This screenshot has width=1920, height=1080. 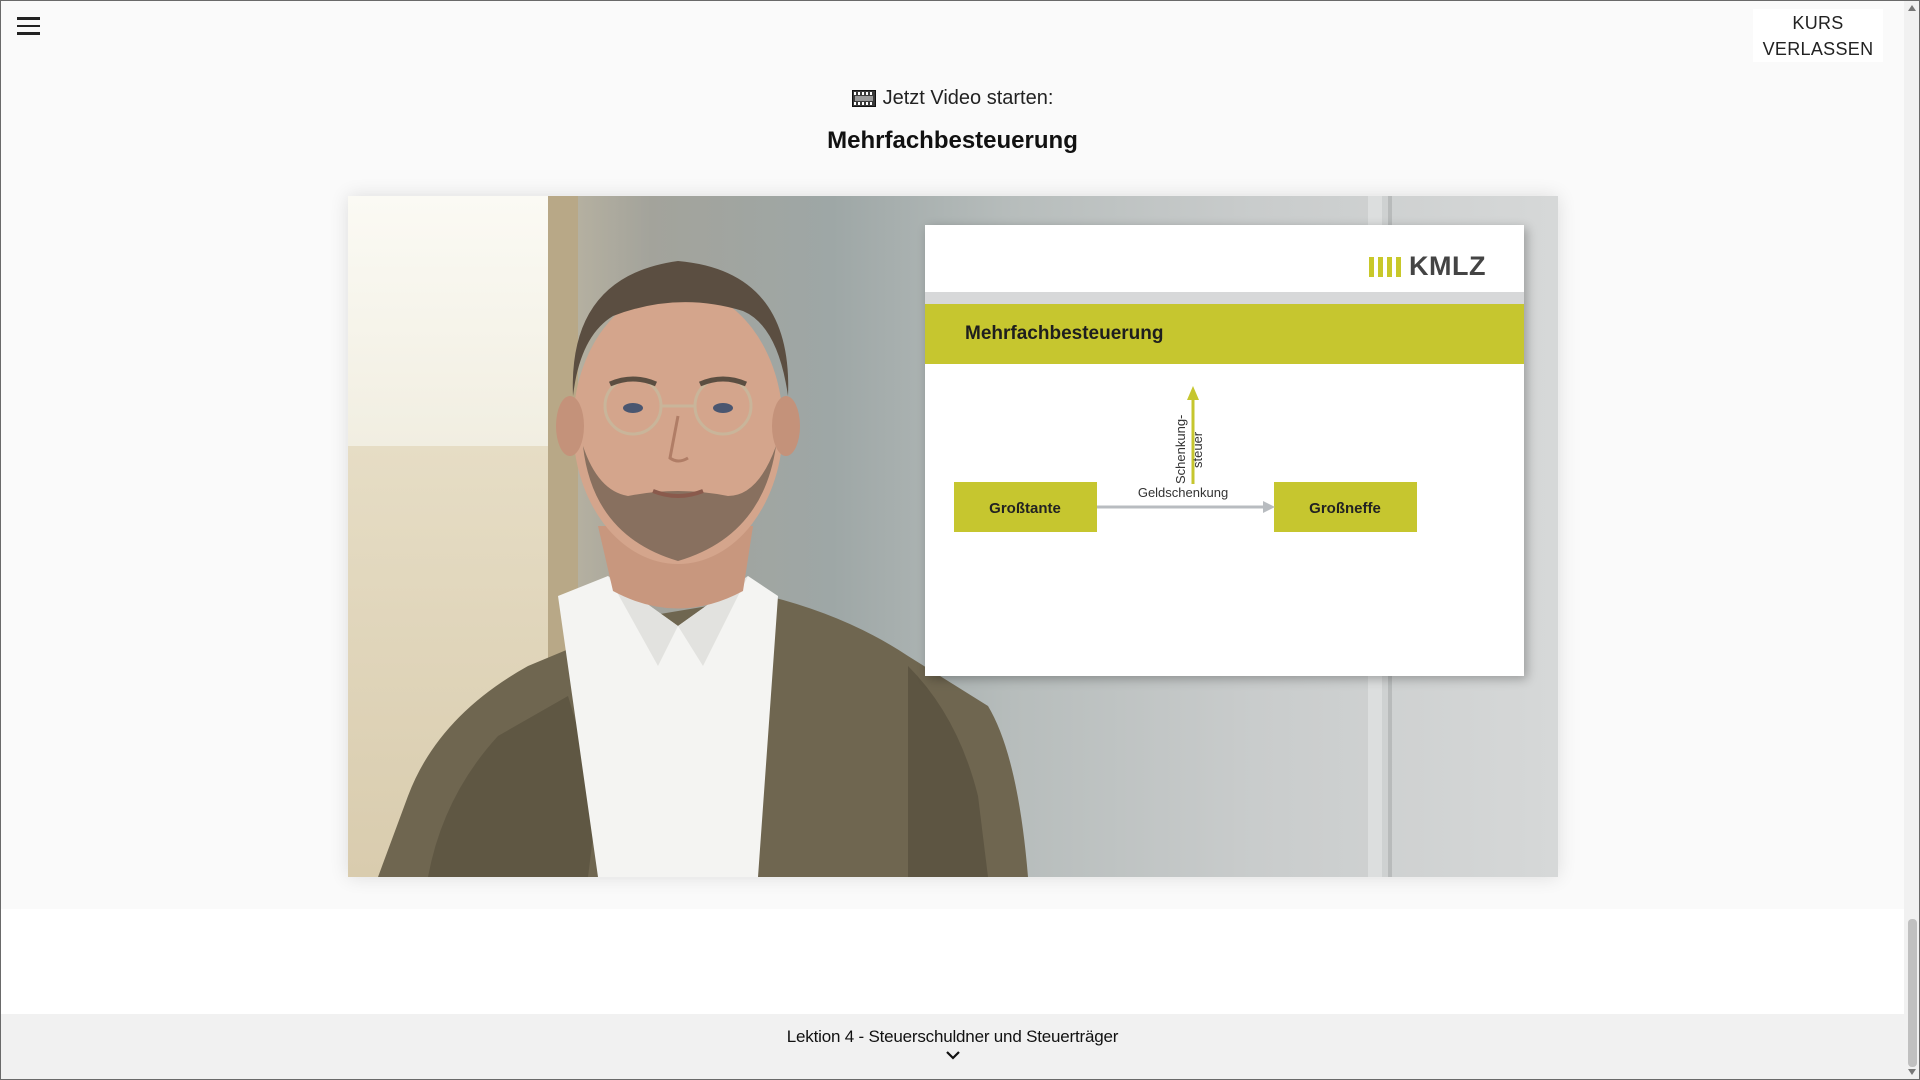 I want to click on scroll-up-icon, so click(x=1912, y=8).